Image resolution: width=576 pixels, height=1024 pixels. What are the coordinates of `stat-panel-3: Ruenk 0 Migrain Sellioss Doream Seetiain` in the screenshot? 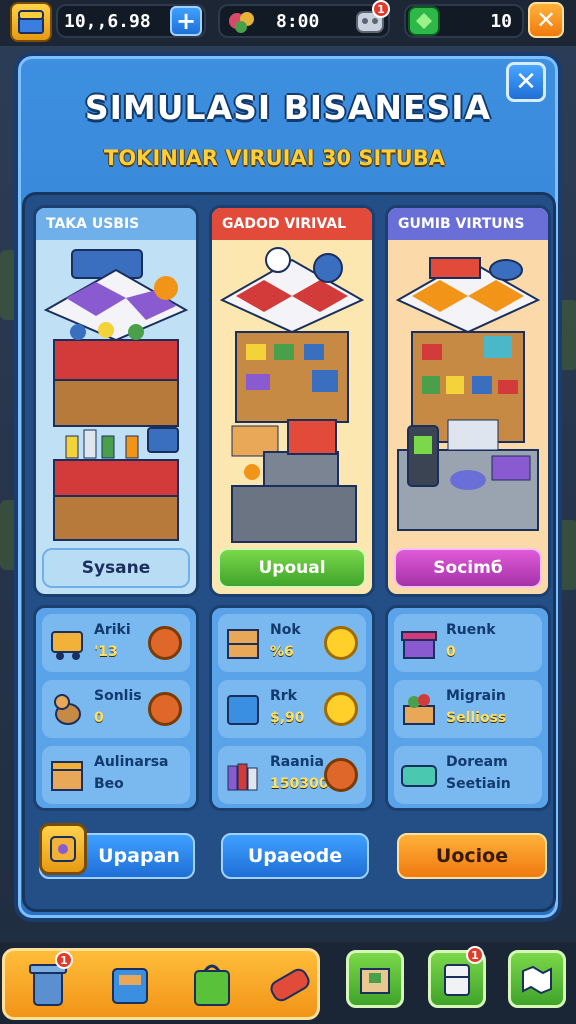 It's located at (468, 708).